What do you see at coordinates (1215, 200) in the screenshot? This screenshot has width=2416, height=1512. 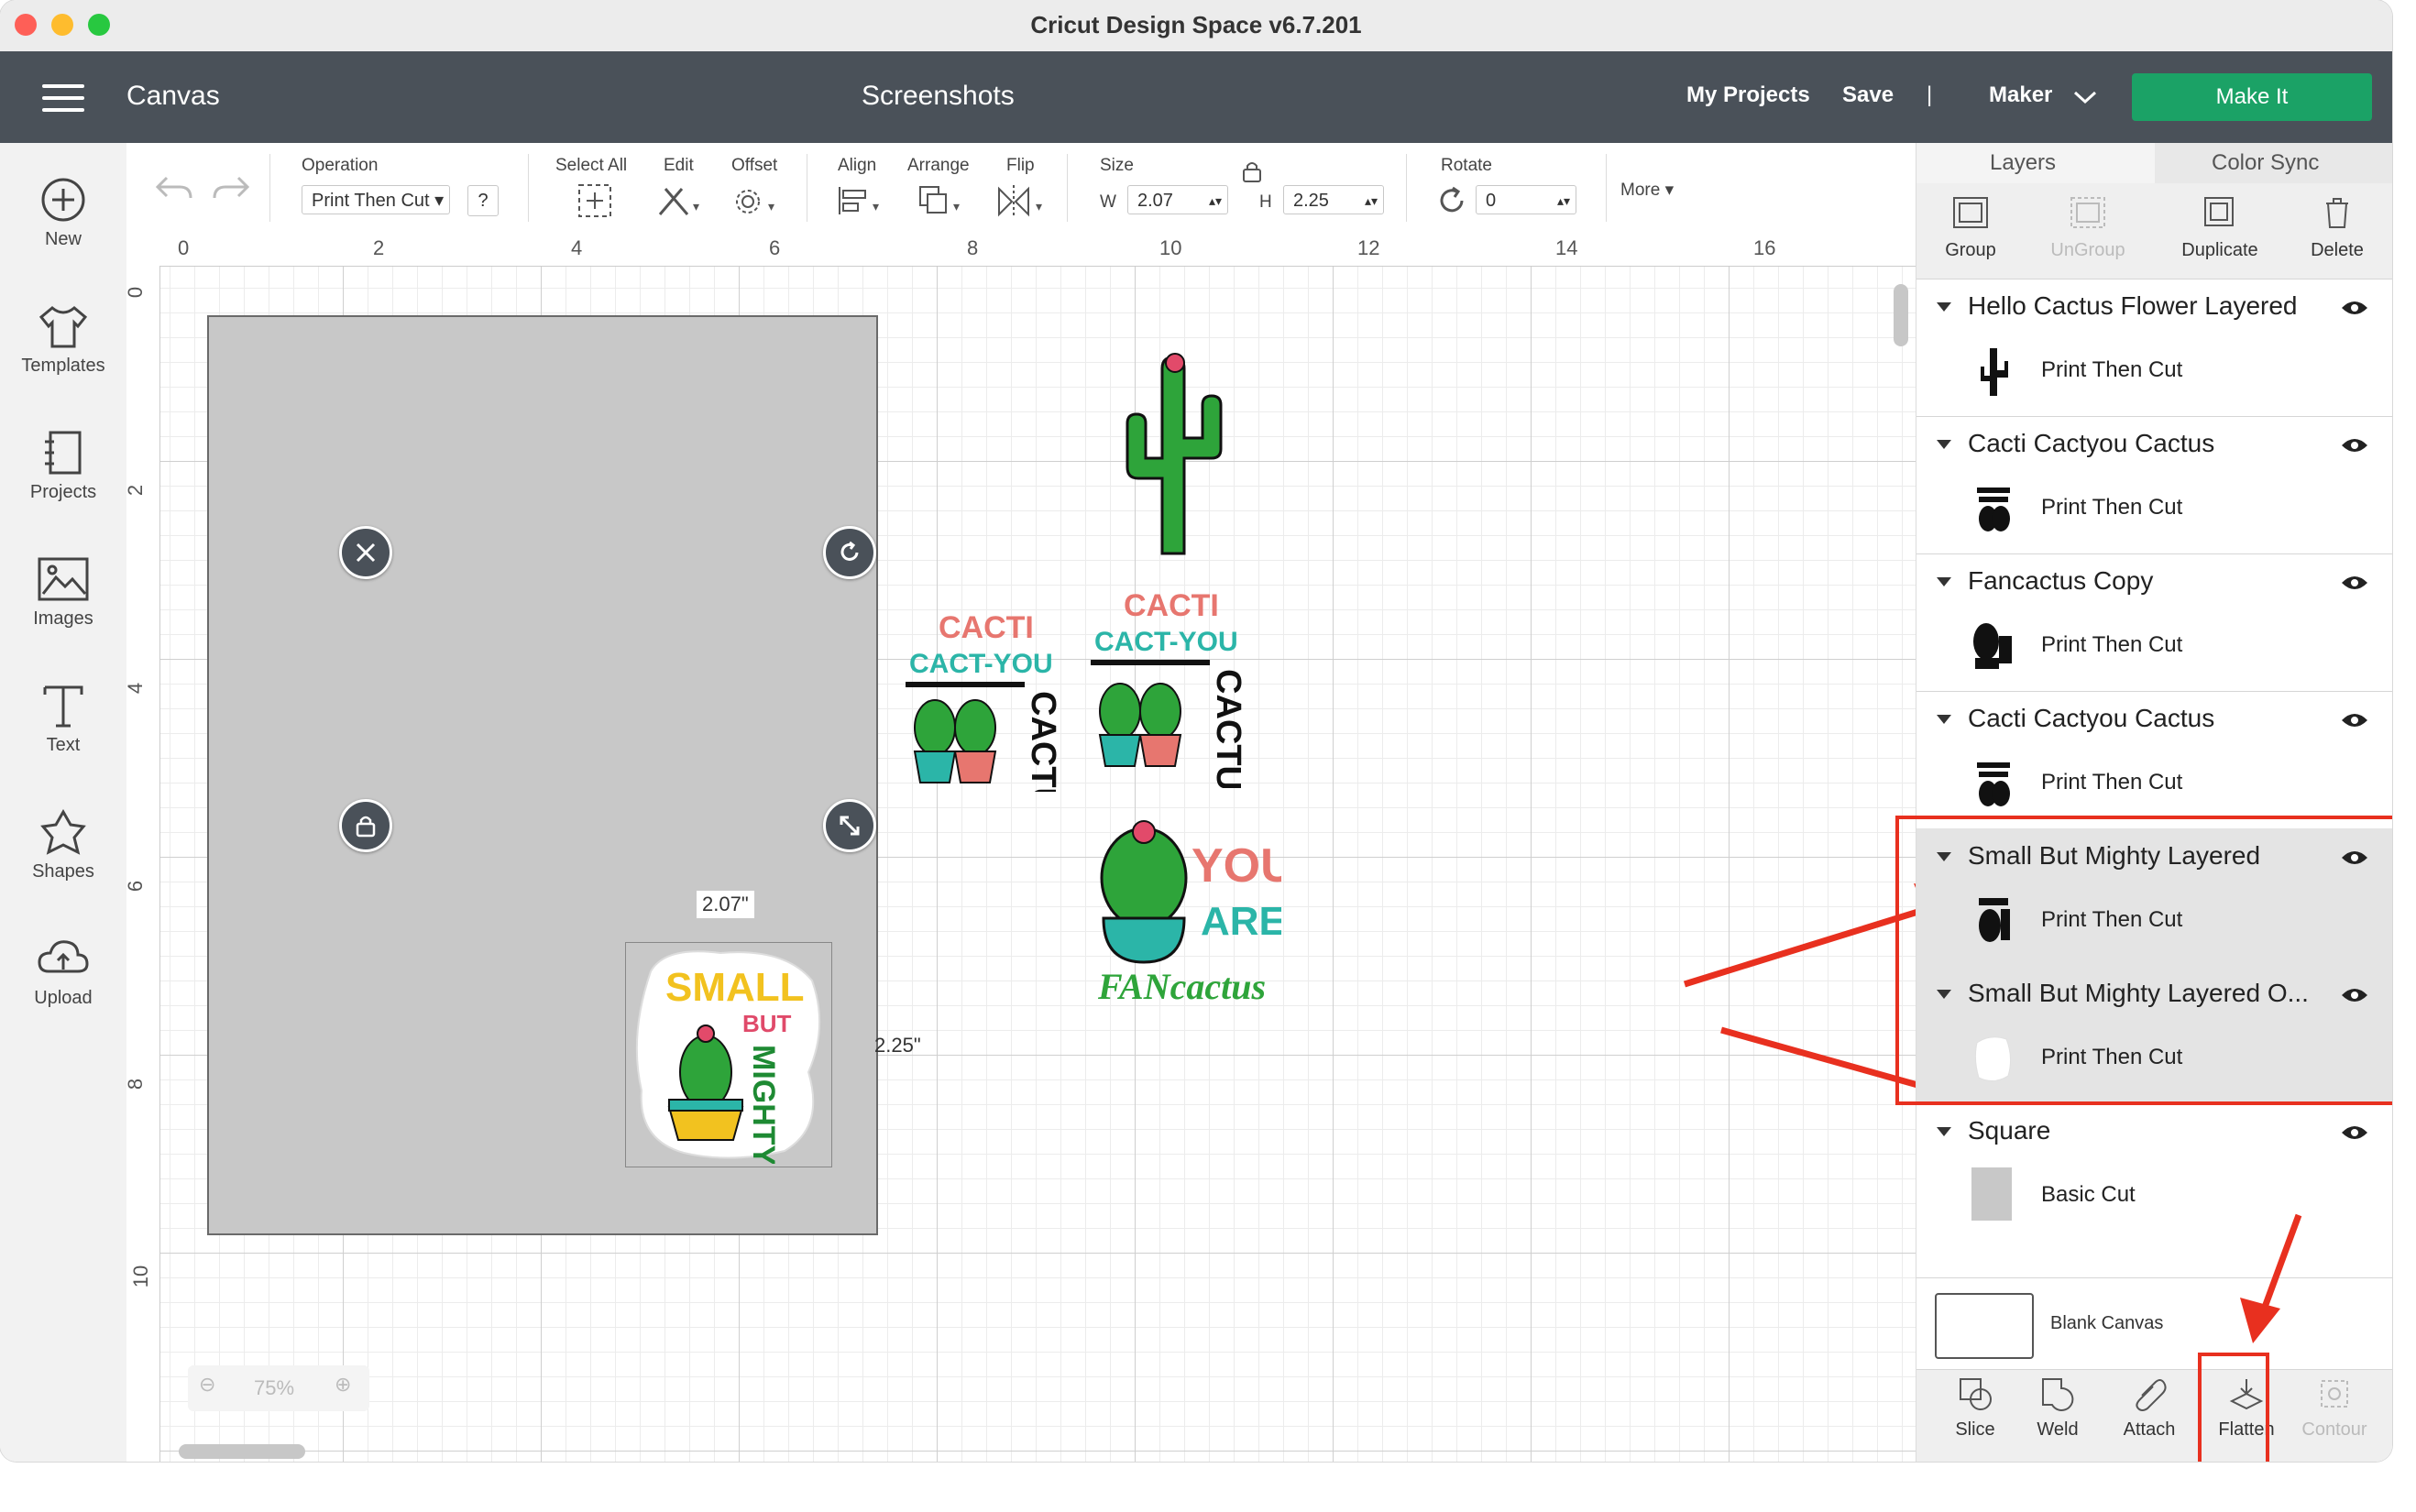 I see `width-stepper: ▴▾` at bounding box center [1215, 200].